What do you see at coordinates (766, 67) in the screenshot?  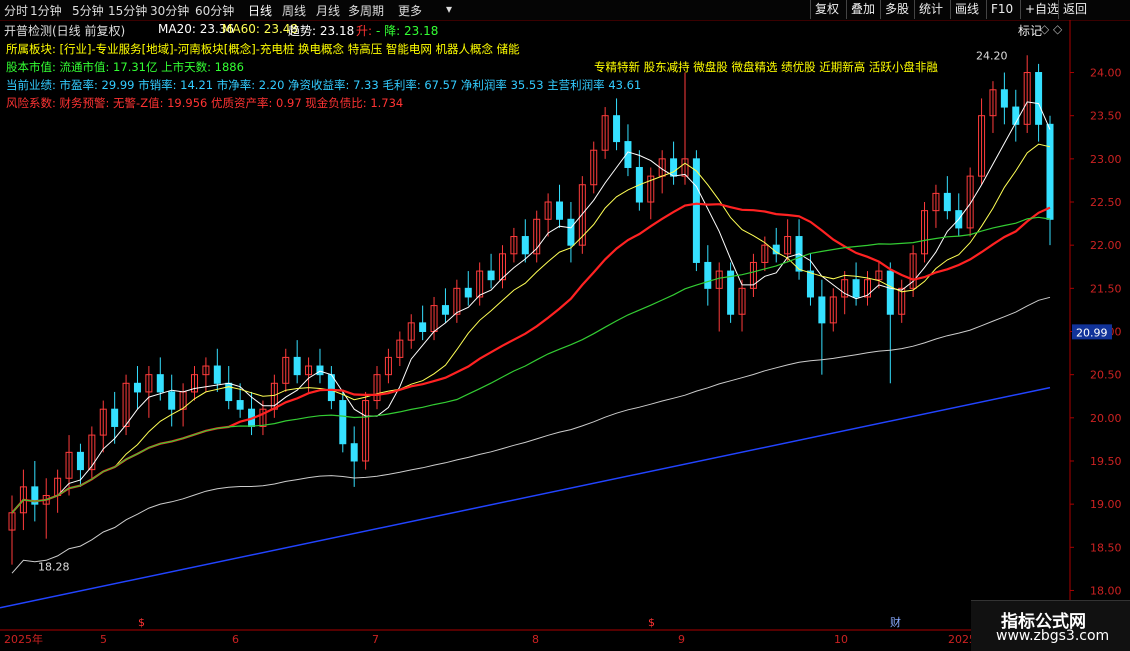 I see `tags-line: 专精特新 股东减持 微盘股 微盘精选 绩优股 近期新高 活跃小盘非融` at bounding box center [766, 67].